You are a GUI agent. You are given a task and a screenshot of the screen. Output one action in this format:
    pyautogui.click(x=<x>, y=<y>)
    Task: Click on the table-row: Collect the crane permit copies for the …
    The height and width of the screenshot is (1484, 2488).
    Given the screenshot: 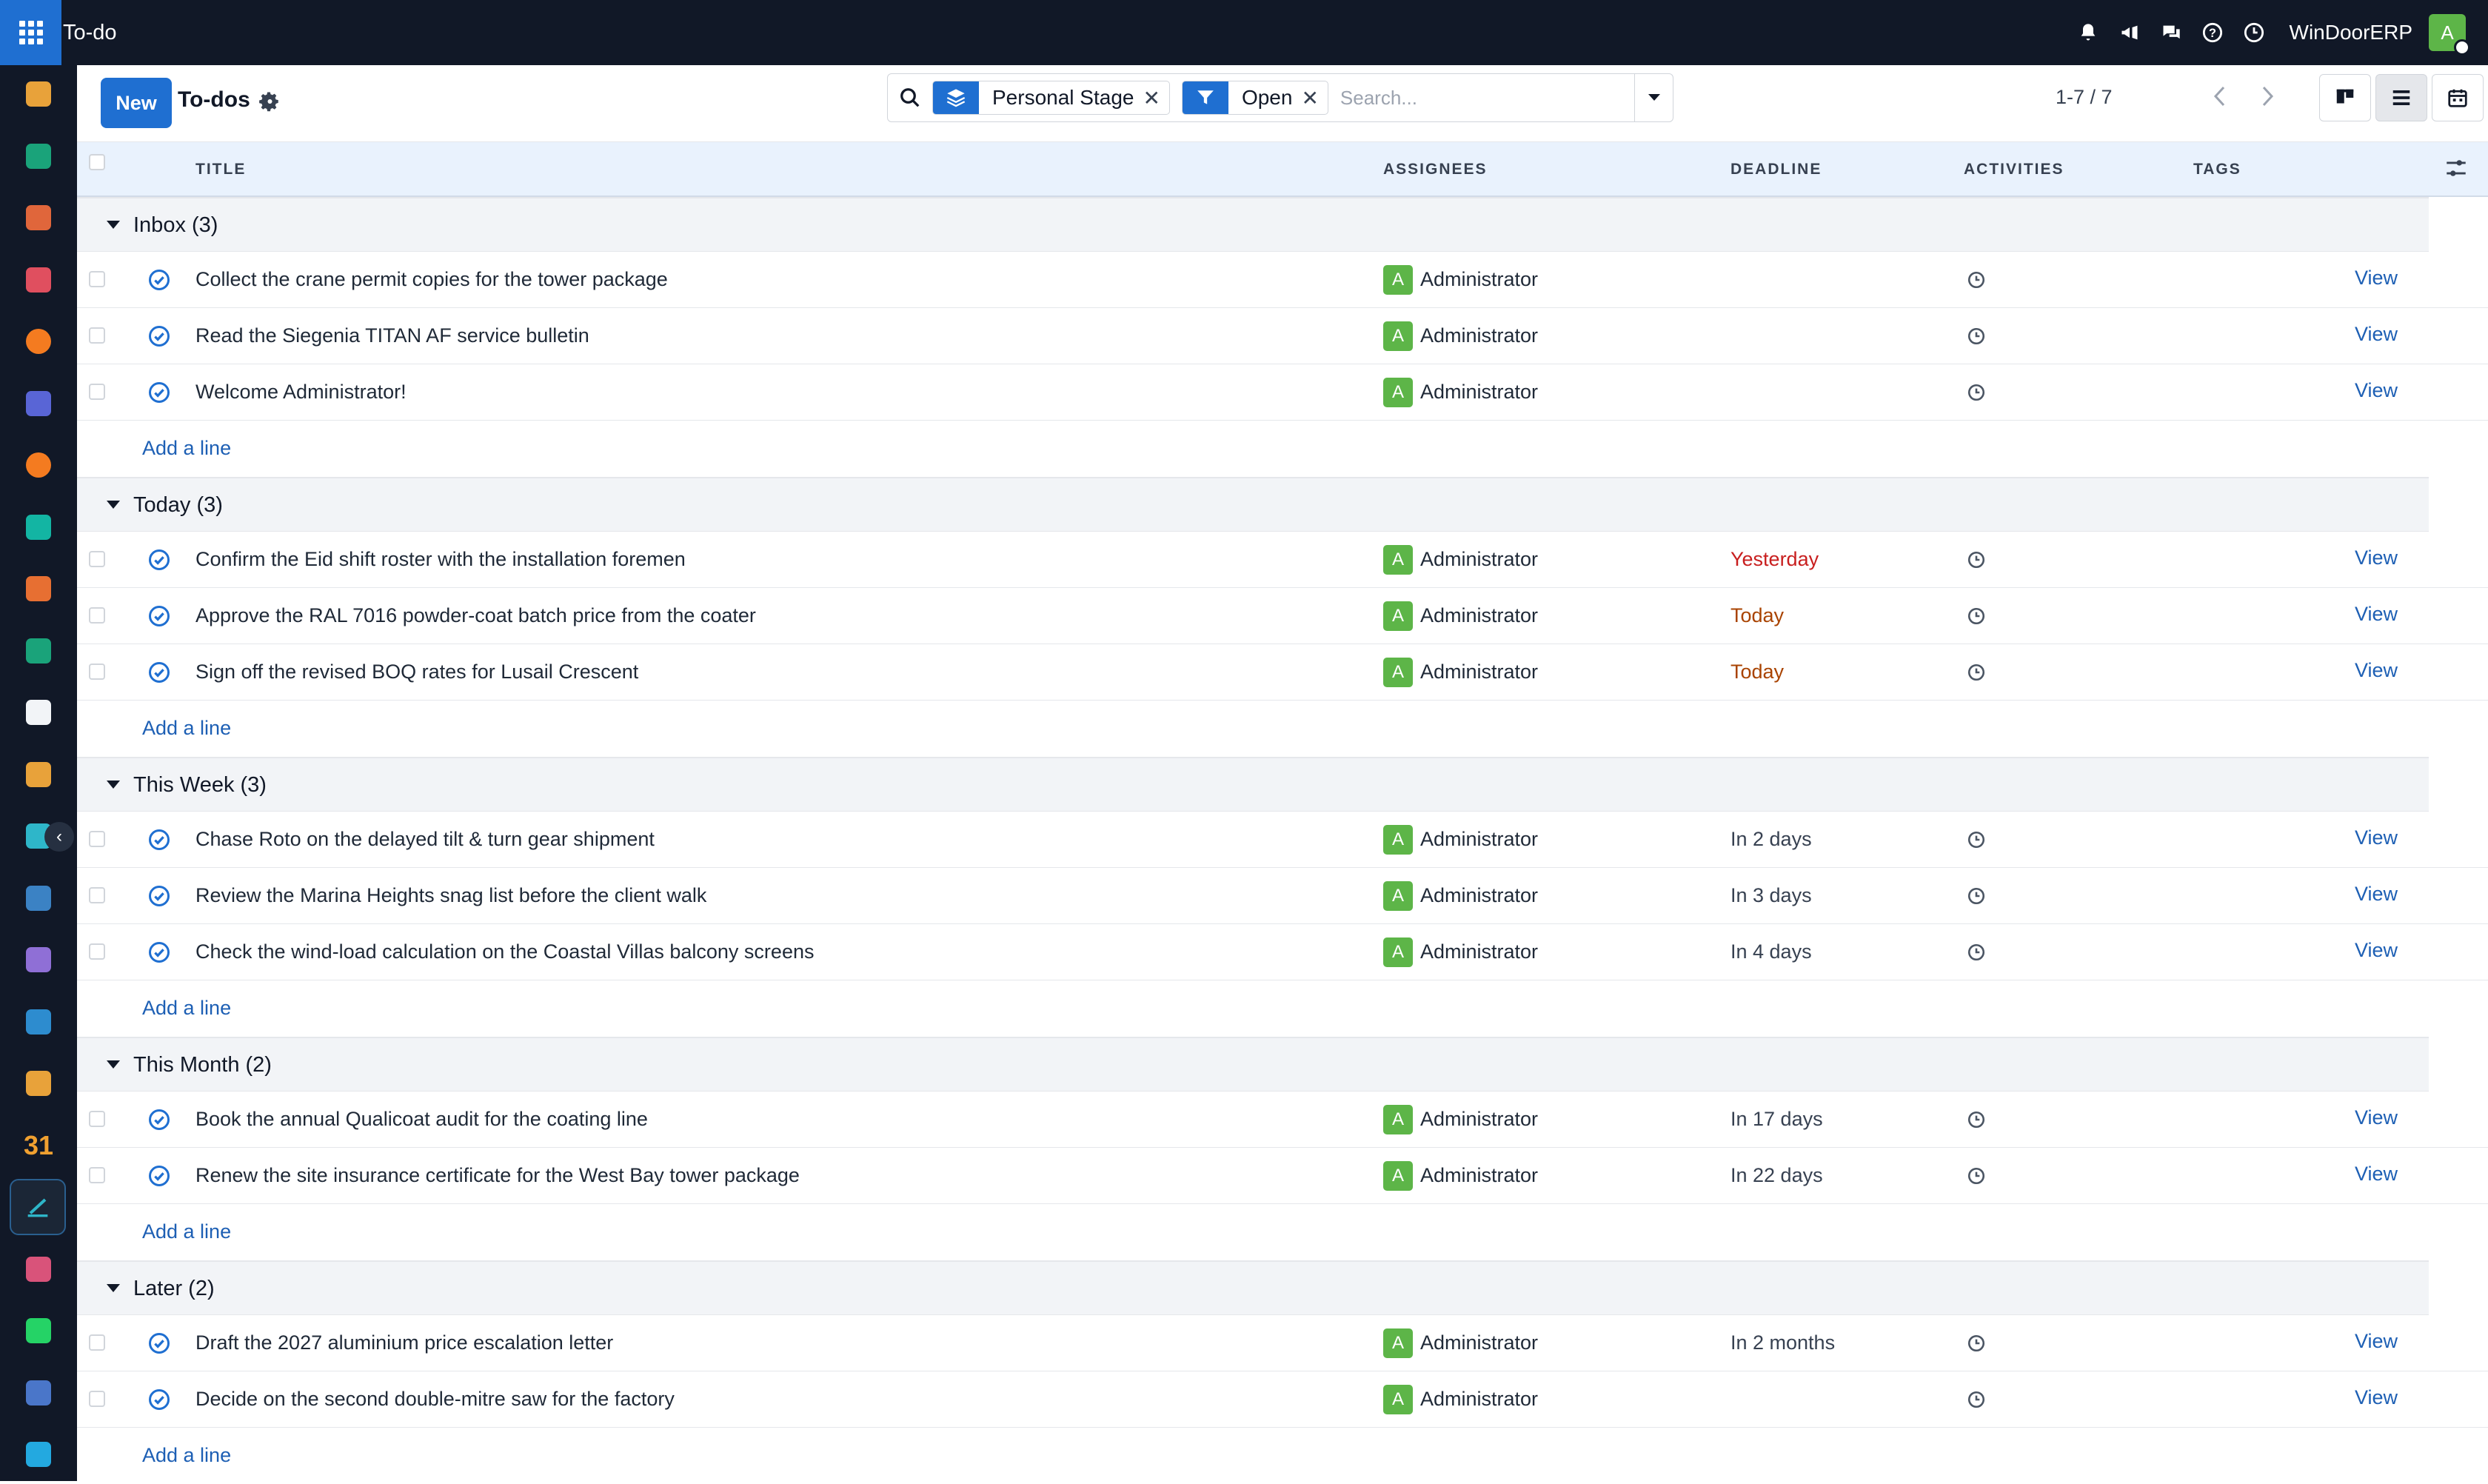 What is the action you would take?
    pyautogui.click(x=1282, y=280)
    